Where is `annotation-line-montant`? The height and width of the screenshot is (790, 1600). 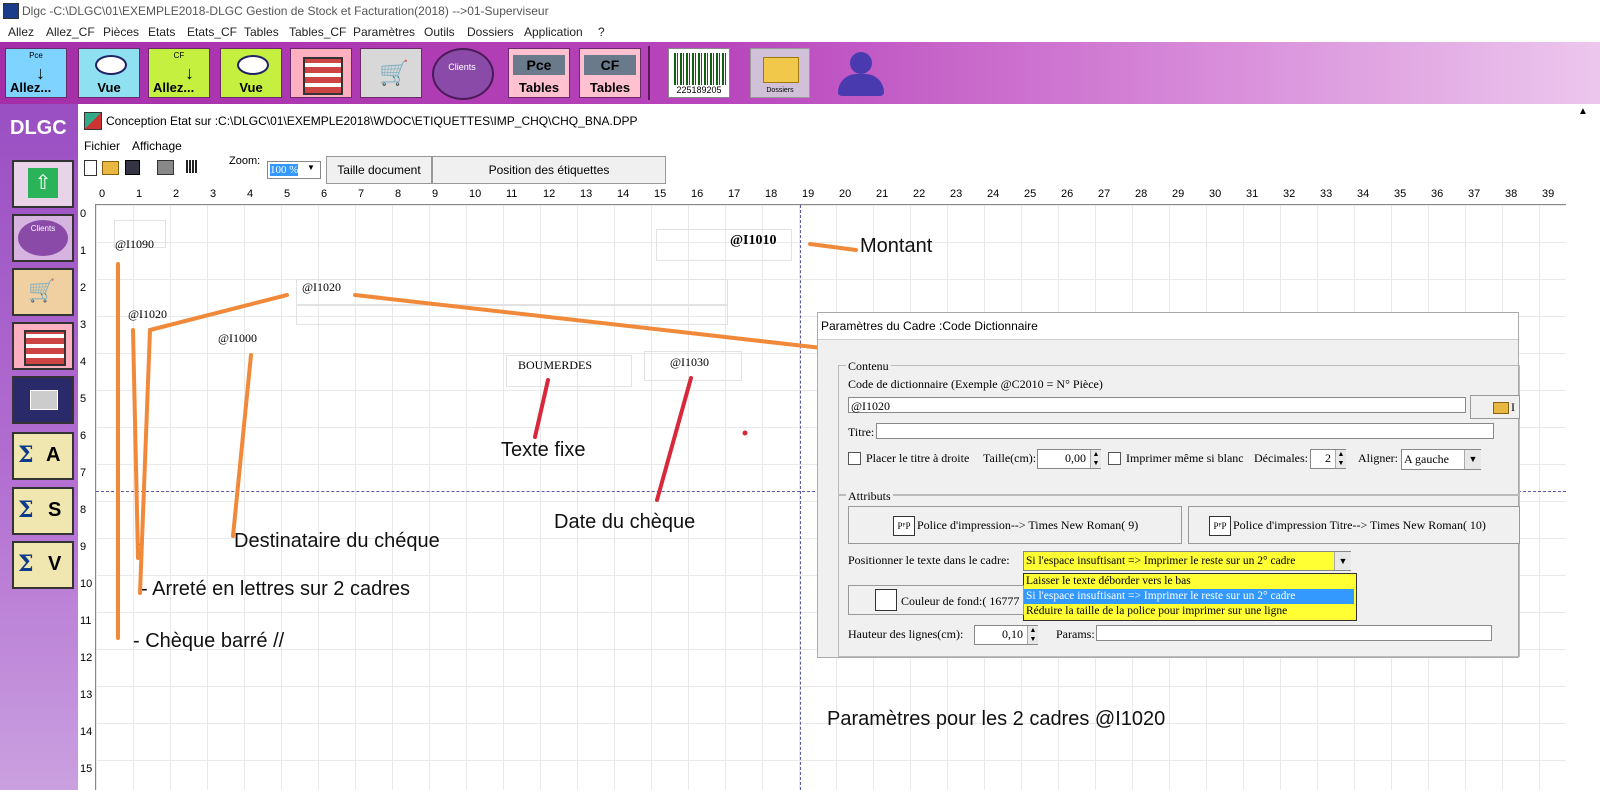 annotation-line-montant is located at coordinates (833, 247).